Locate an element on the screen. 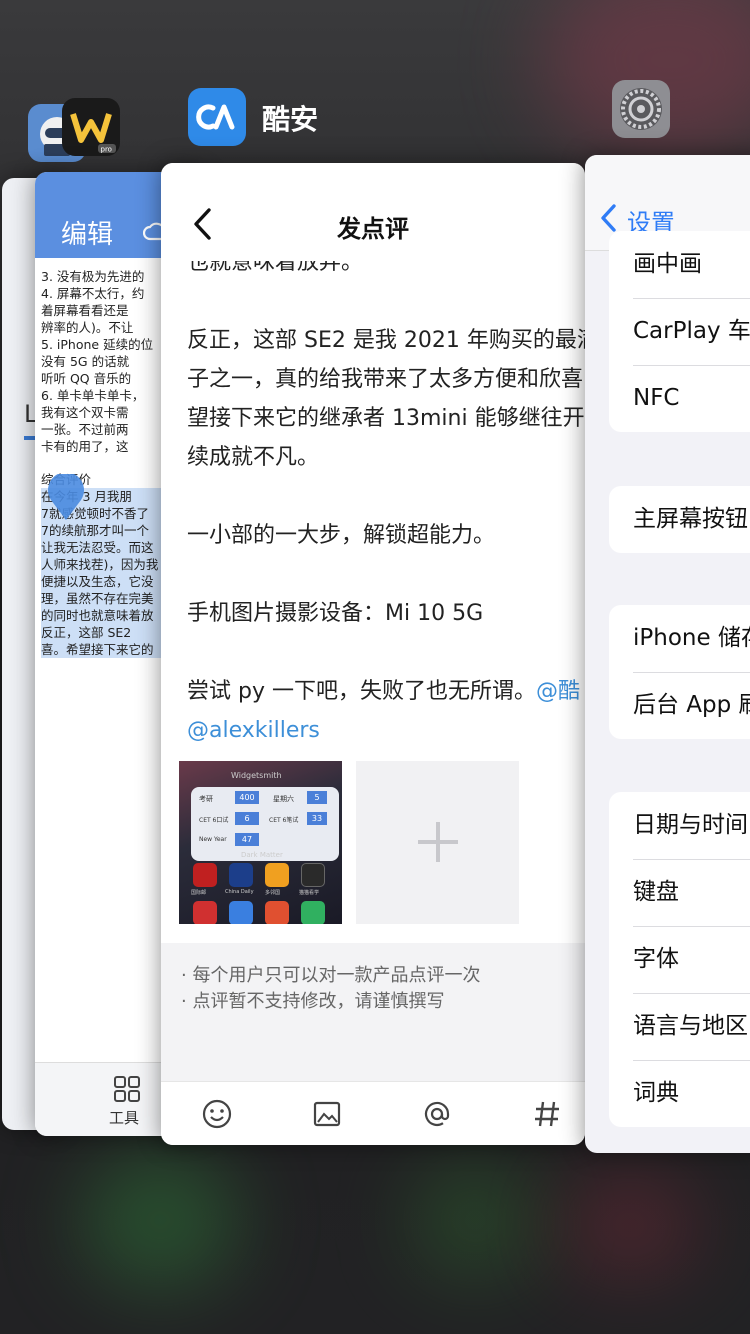 Image resolution: width=750 pixels, height=1334 pixels. wps-app-icon: pro is located at coordinates (91, 127).